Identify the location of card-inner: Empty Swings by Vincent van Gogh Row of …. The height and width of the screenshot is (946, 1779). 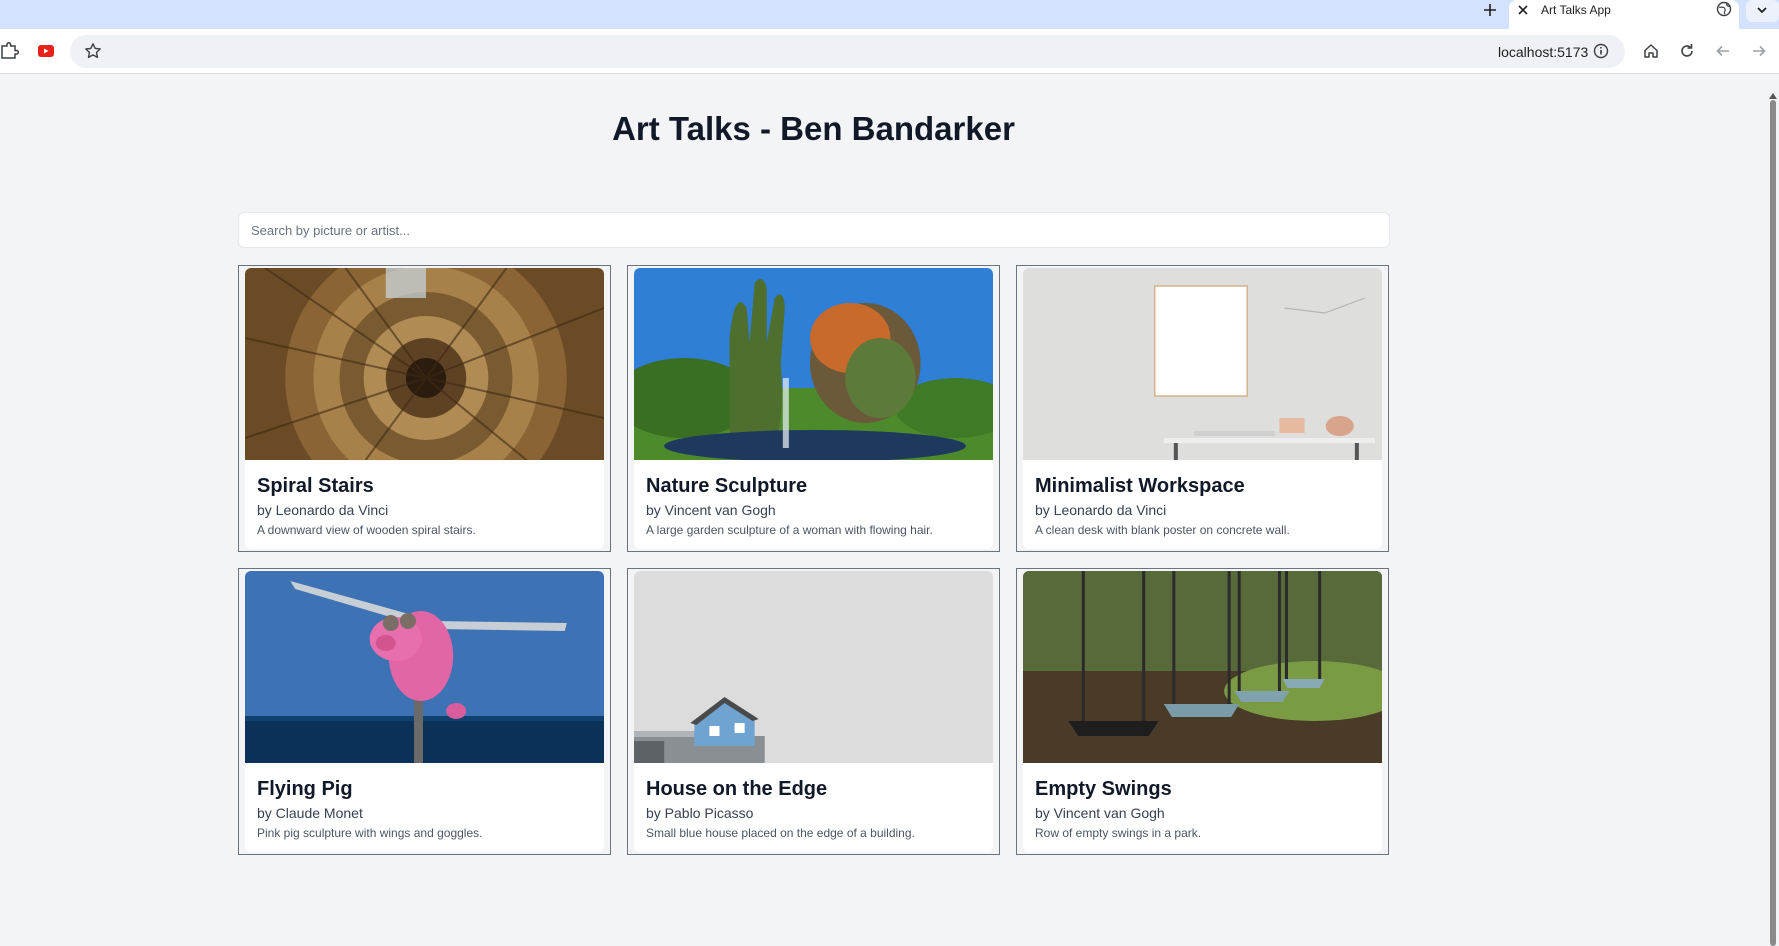
(1202, 711).